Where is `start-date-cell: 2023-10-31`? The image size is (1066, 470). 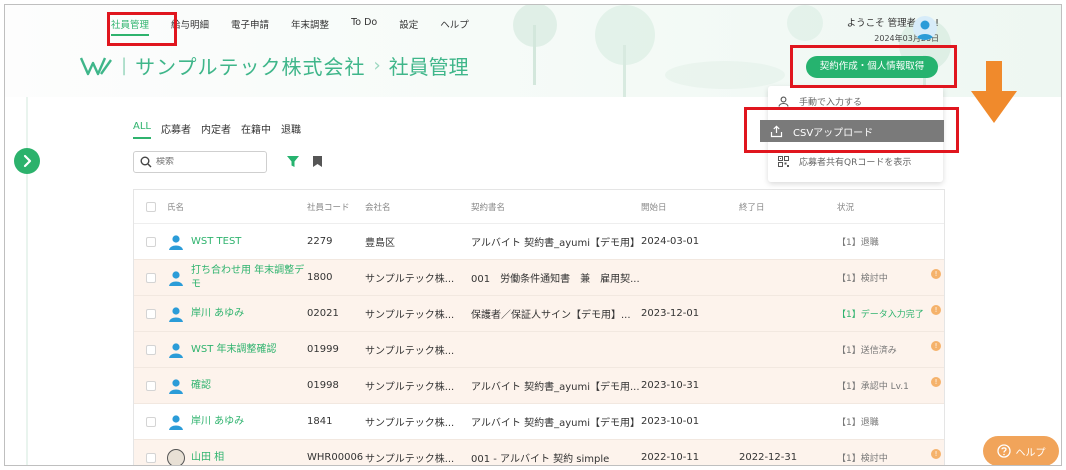
start-date-cell: 2023-10-31 is located at coordinates (670, 385).